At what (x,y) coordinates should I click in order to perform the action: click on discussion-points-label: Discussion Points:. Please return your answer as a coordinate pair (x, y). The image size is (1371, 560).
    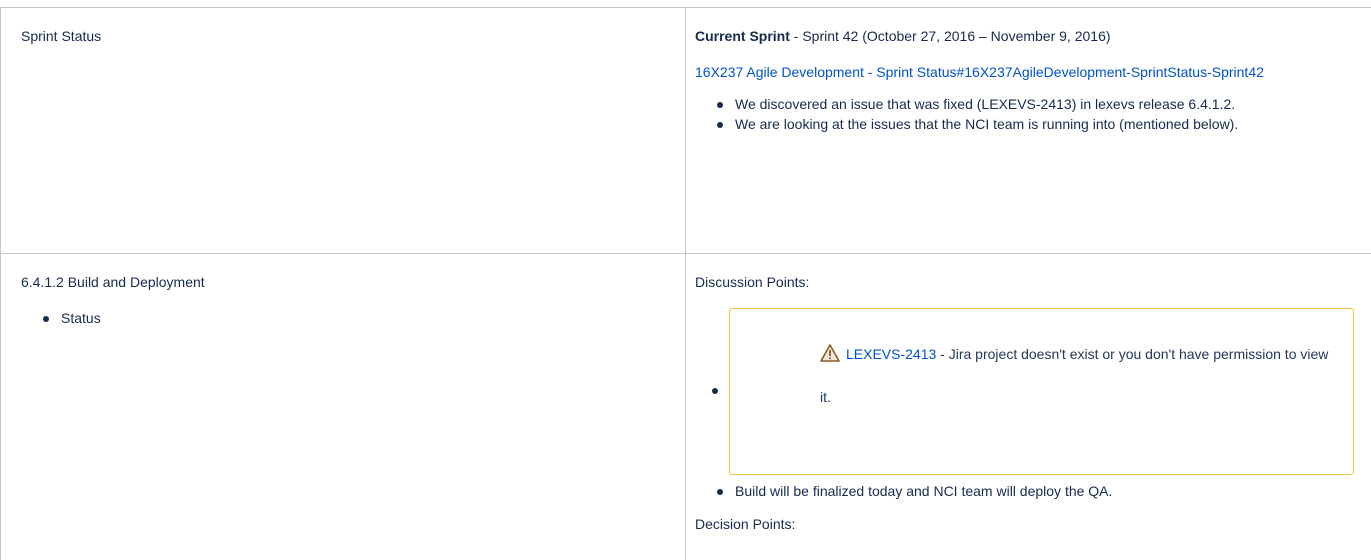
    Looking at the image, I should click on (752, 282).